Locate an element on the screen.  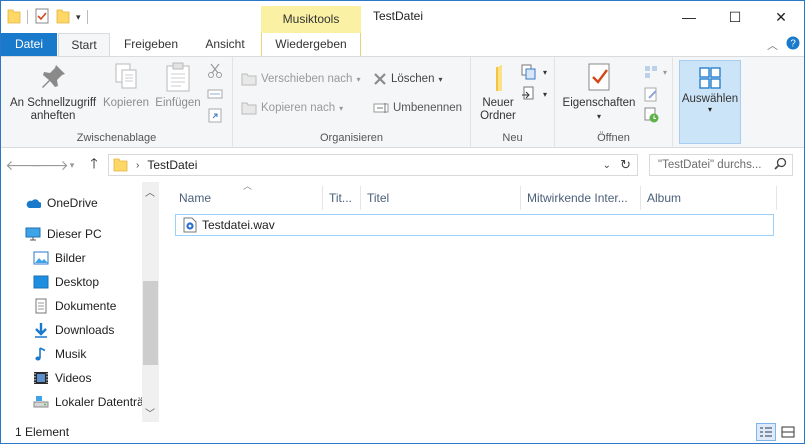
nav-pane-scroll-thumb is located at coordinates (150, 323).